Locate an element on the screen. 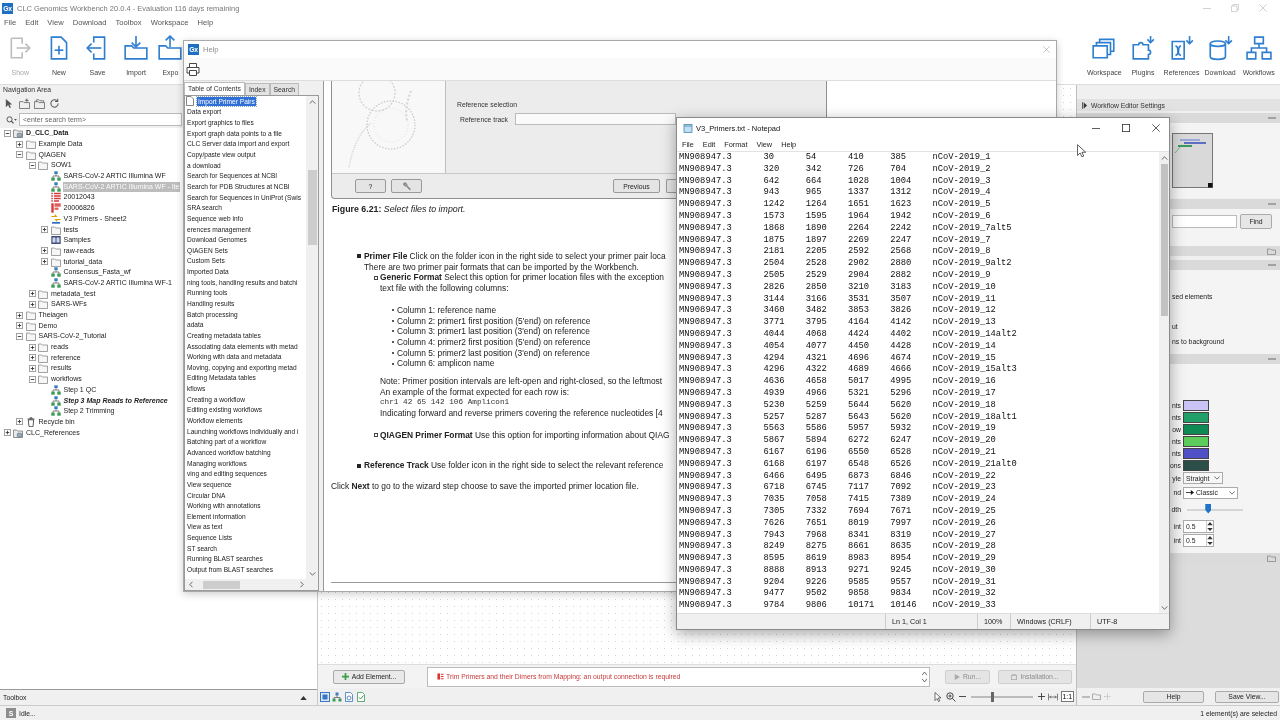  maximize-icon is located at coordinates (1126, 128).